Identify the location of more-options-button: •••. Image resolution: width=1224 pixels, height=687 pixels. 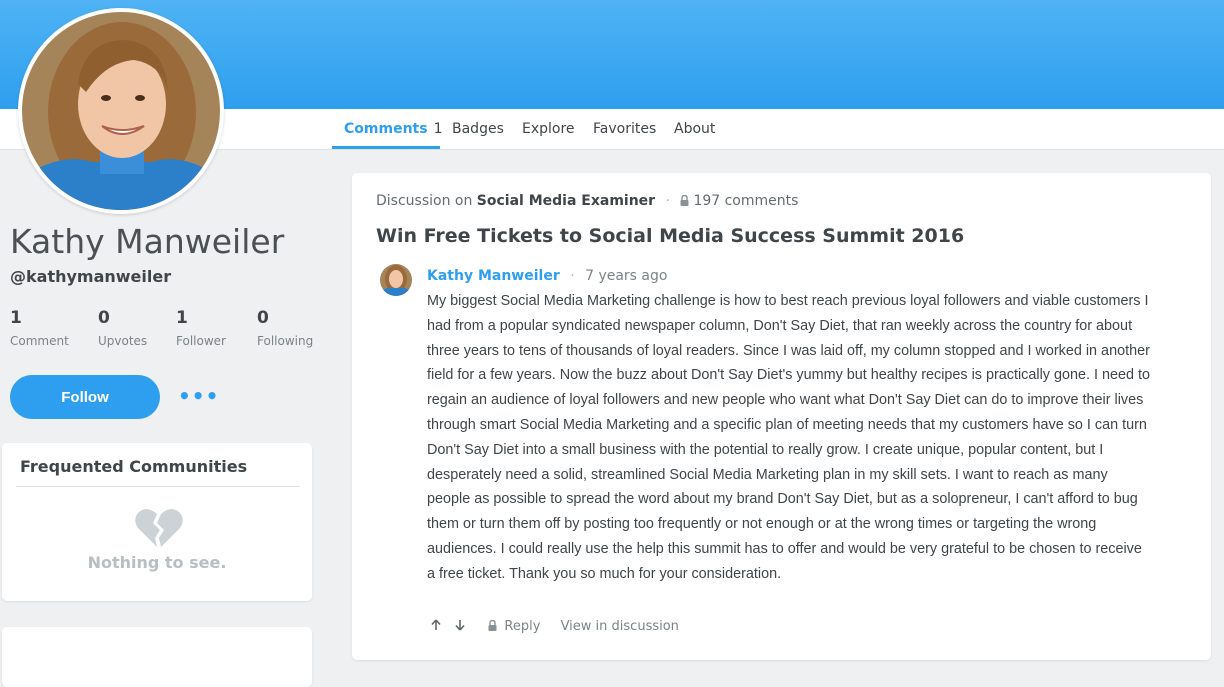
(198, 396).